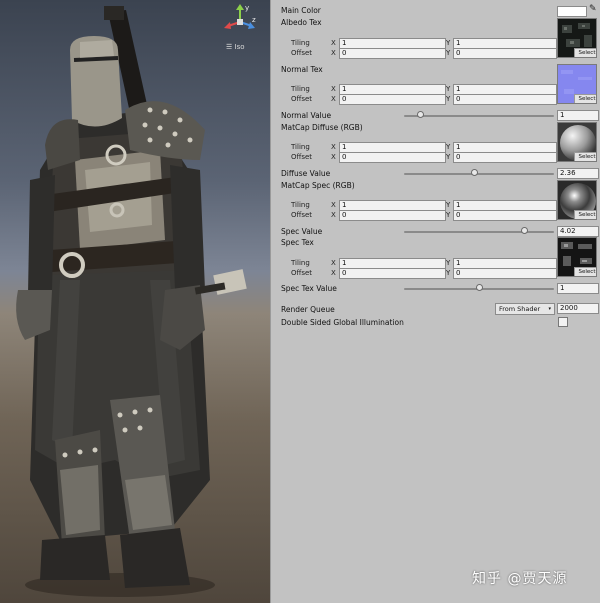 The height and width of the screenshot is (603, 600). What do you see at coordinates (520, 309) in the screenshot?
I see `render-queue-option: From Shader` at bounding box center [520, 309].